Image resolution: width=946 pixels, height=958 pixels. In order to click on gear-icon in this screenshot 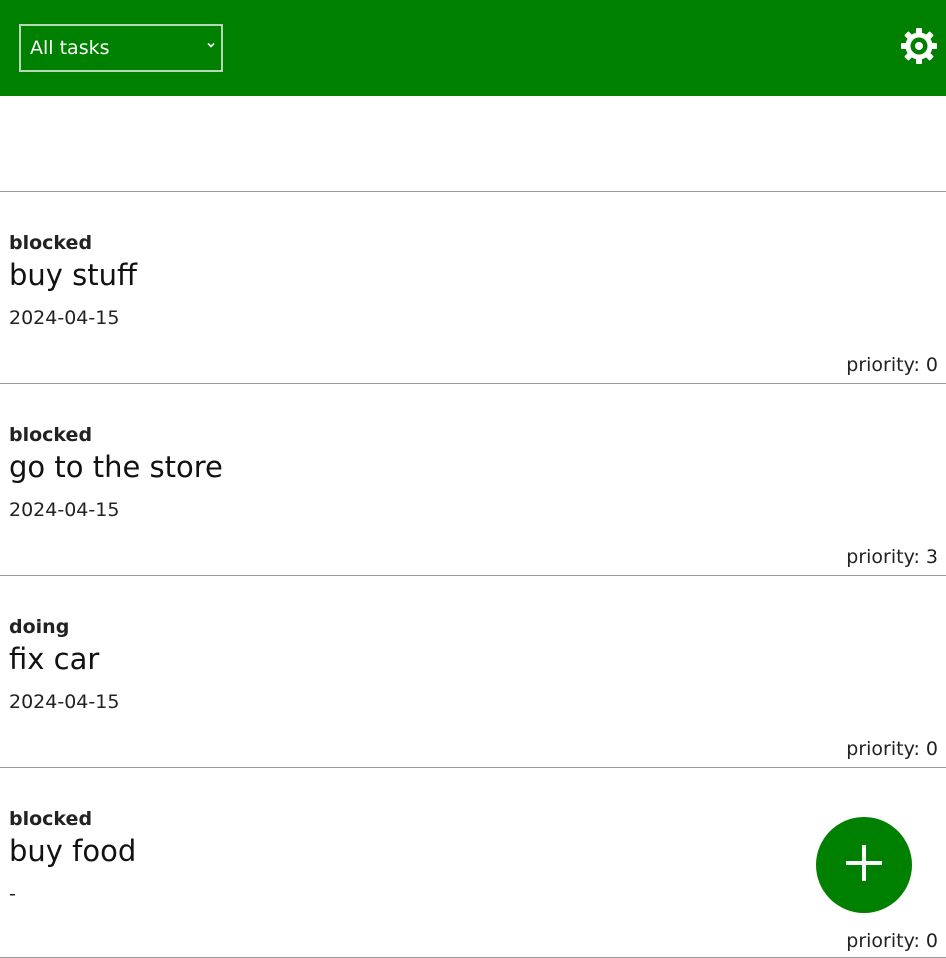, I will do `click(919, 46)`.